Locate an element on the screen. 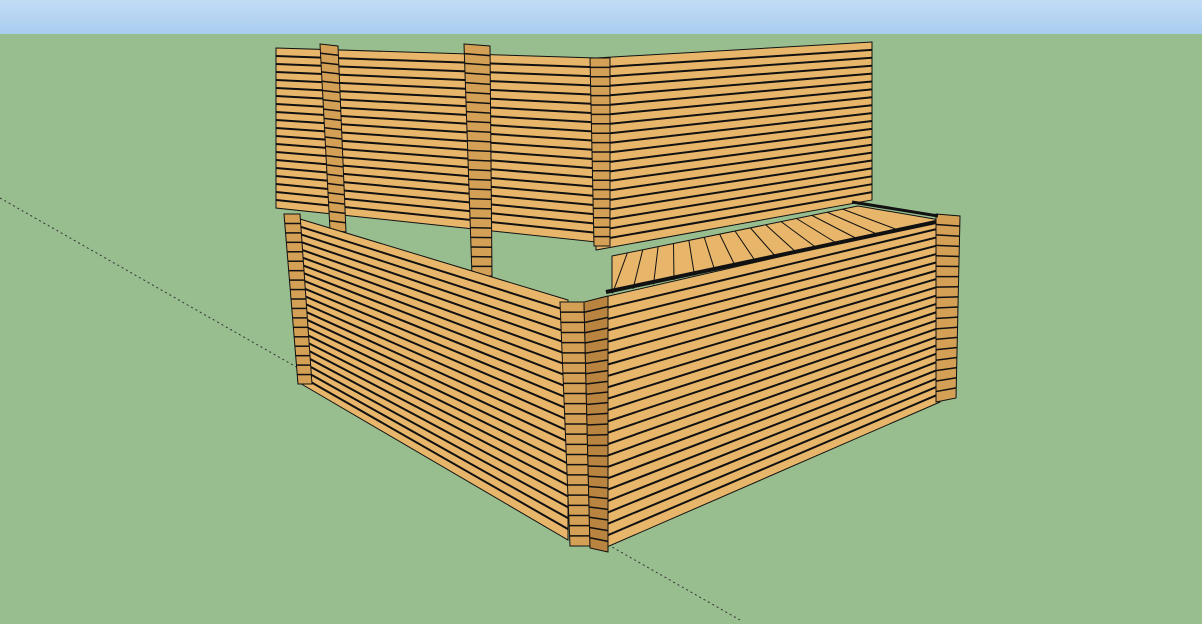 The image size is (1202, 624). deck-board-seam is located at coordinates (674, 262).